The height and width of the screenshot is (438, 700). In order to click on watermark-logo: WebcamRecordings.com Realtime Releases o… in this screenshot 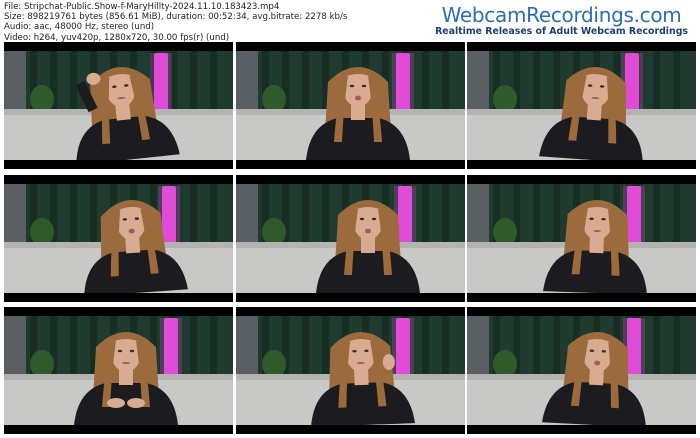, I will do `click(561, 21)`.